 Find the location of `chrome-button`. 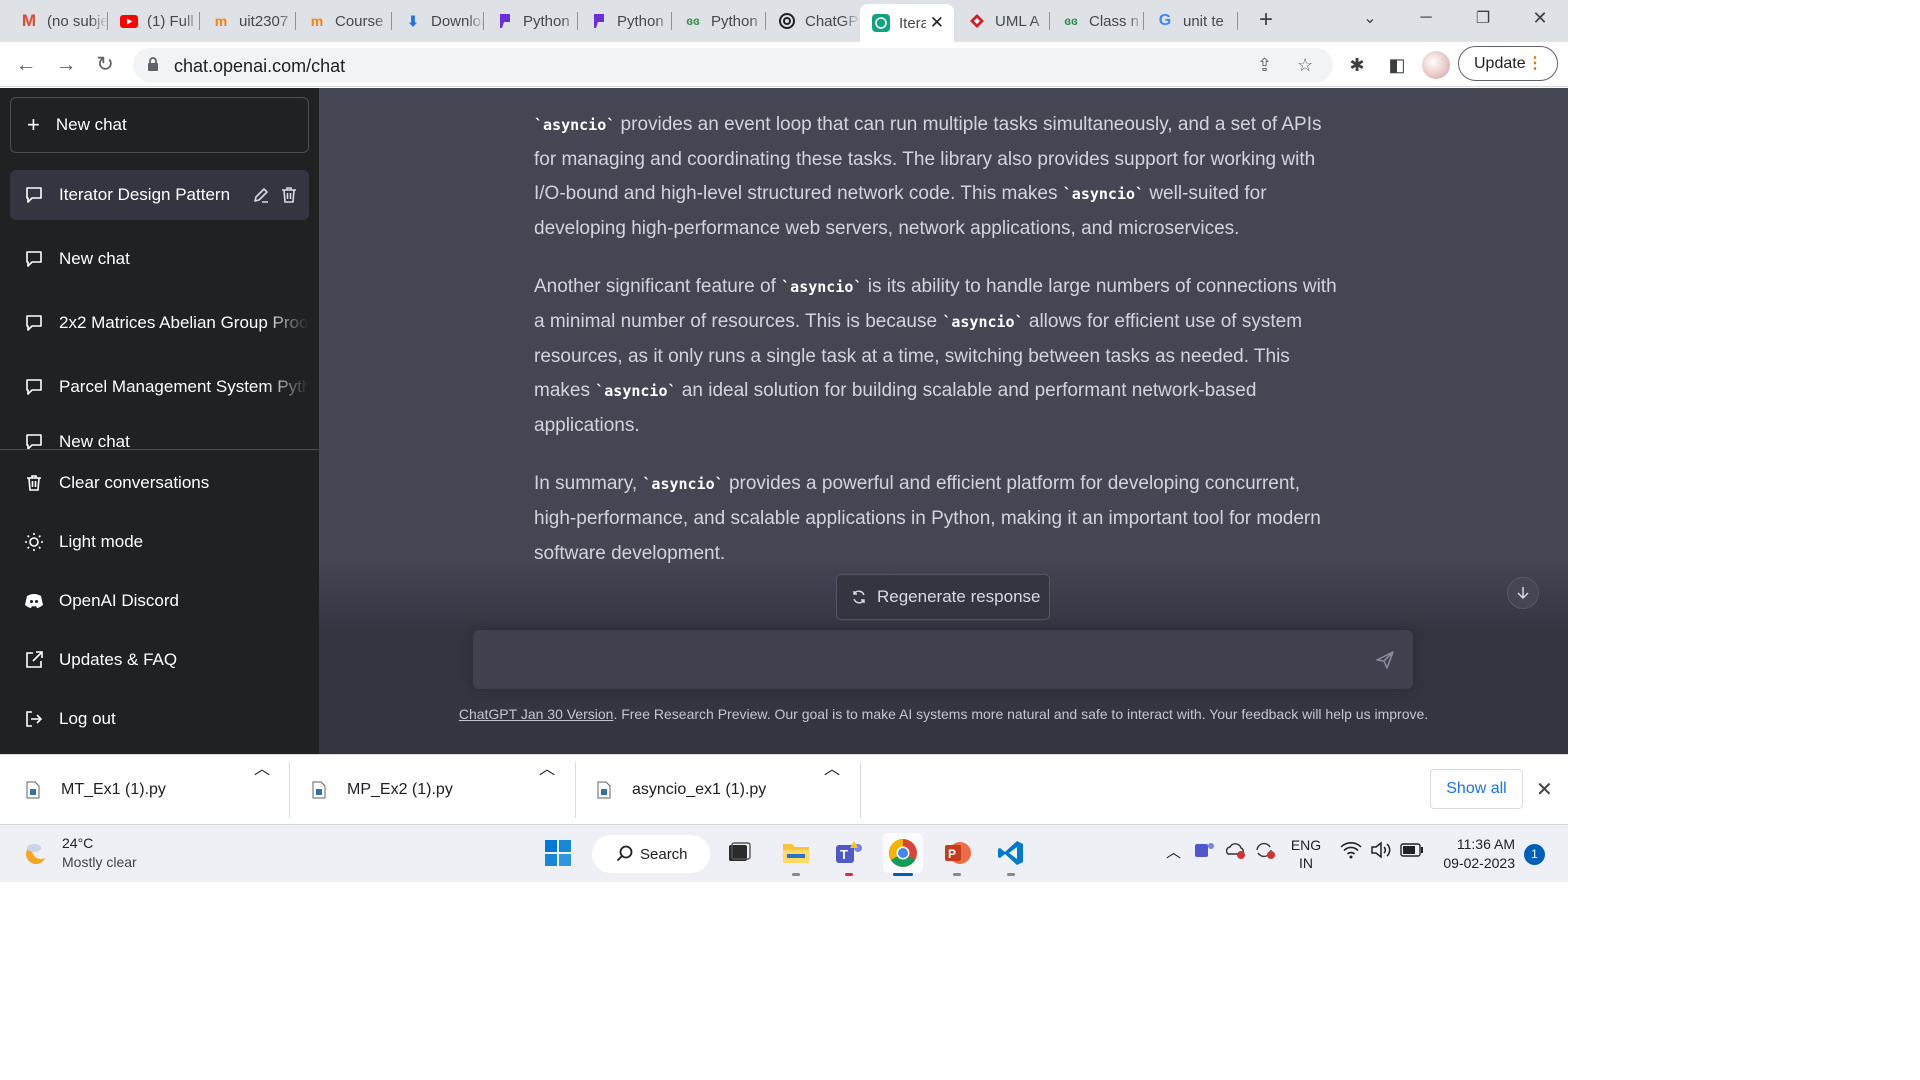

chrome-button is located at coordinates (903, 854).